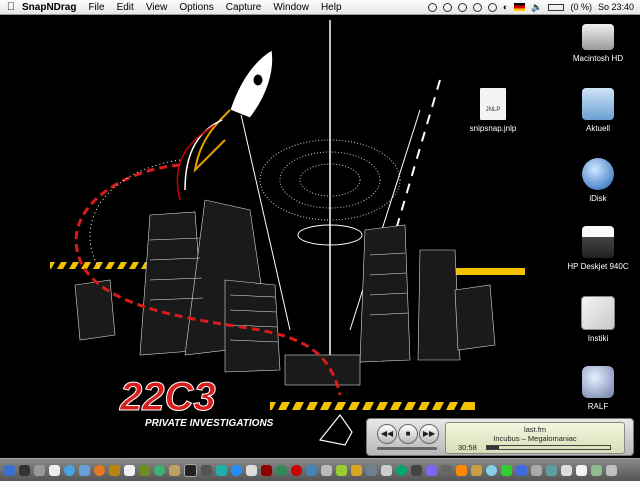  I want to click on document-badge: JNLP, so click(493, 110).